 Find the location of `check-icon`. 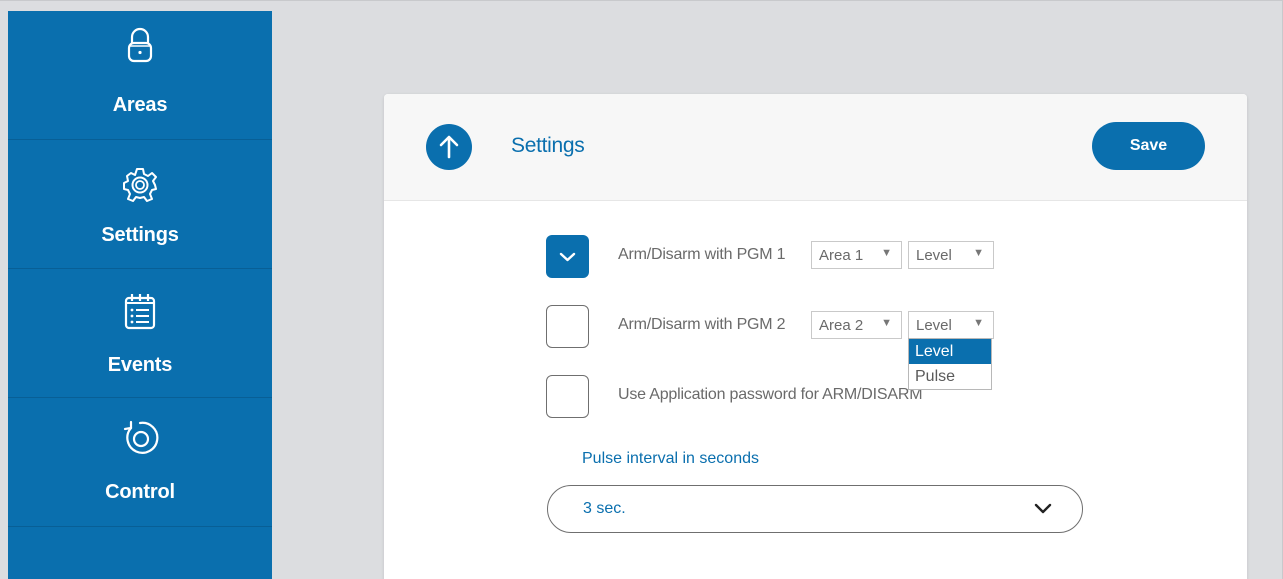

check-icon is located at coordinates (567, 257).